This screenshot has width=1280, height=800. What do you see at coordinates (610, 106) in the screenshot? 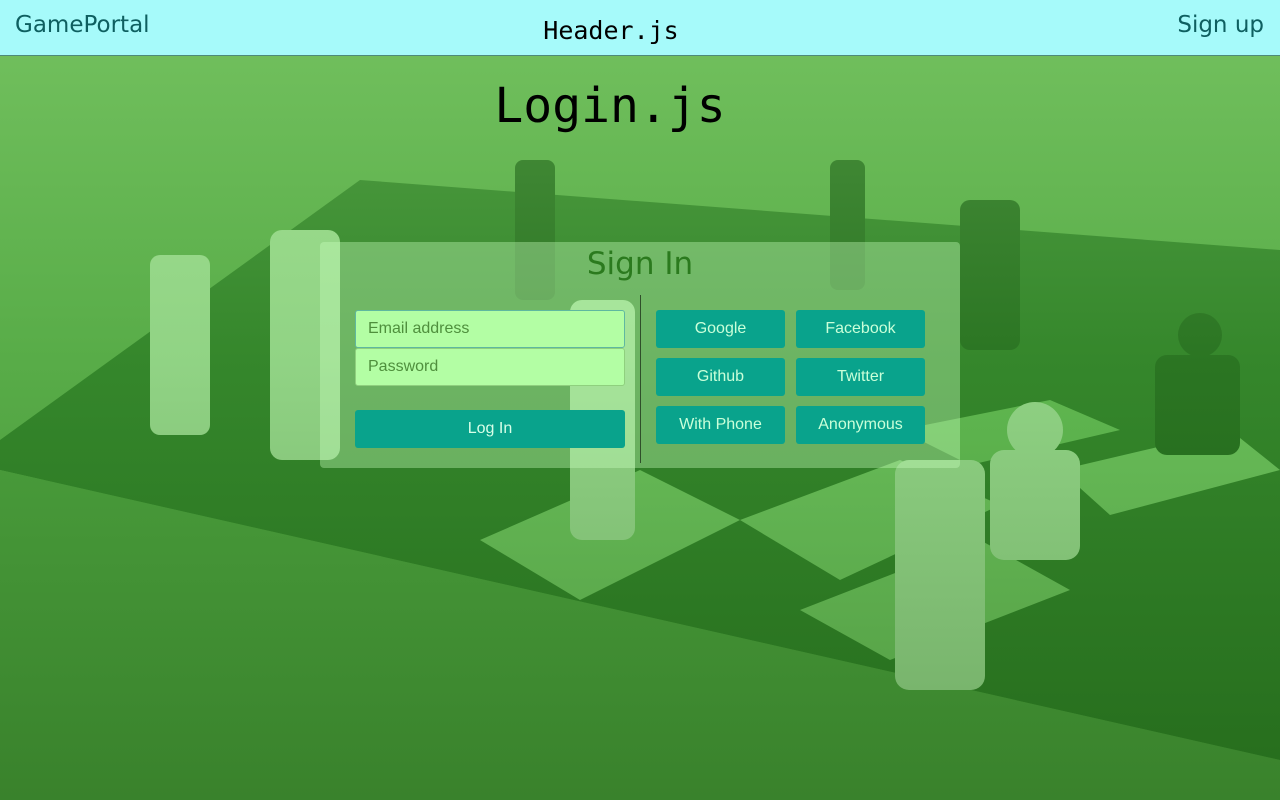
I see `page-title: Login.js` at bounding box center [610, 106].